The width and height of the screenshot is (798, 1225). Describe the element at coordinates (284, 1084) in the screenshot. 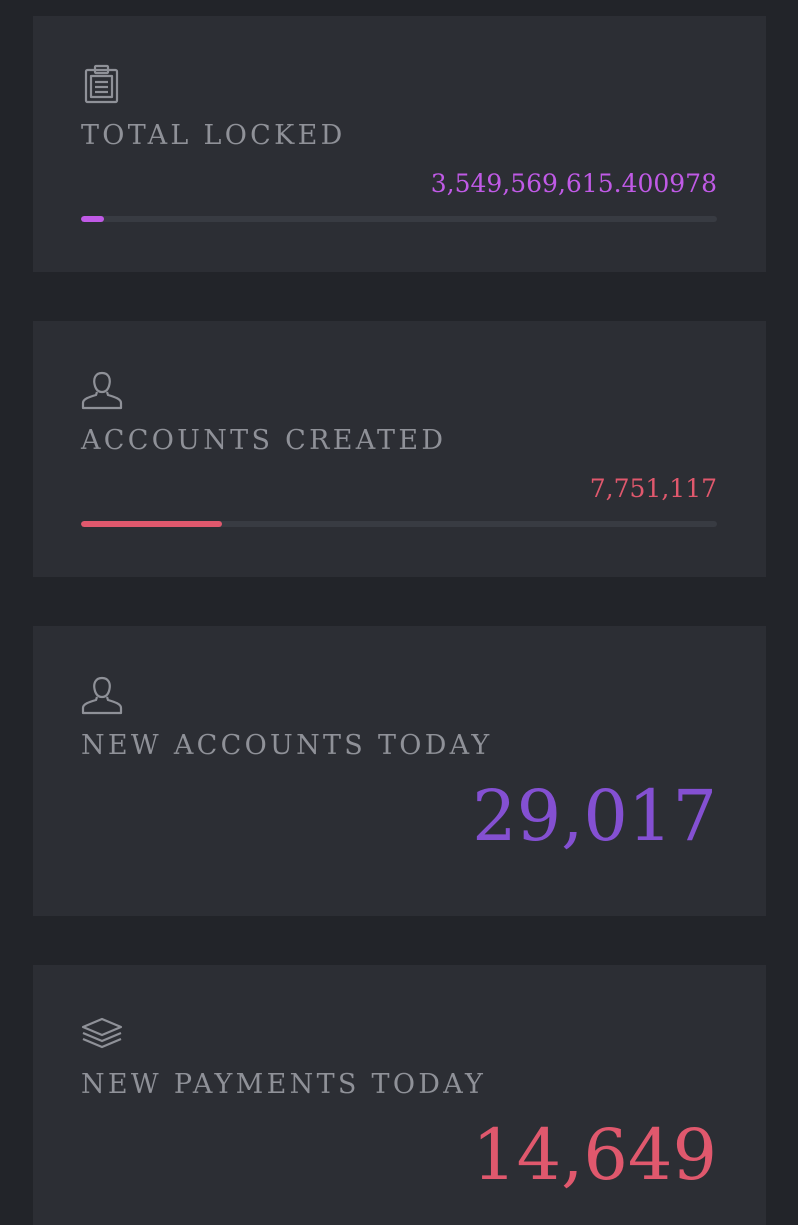

I see `card-title: NEW PAYMENTS TODAY` at that location.